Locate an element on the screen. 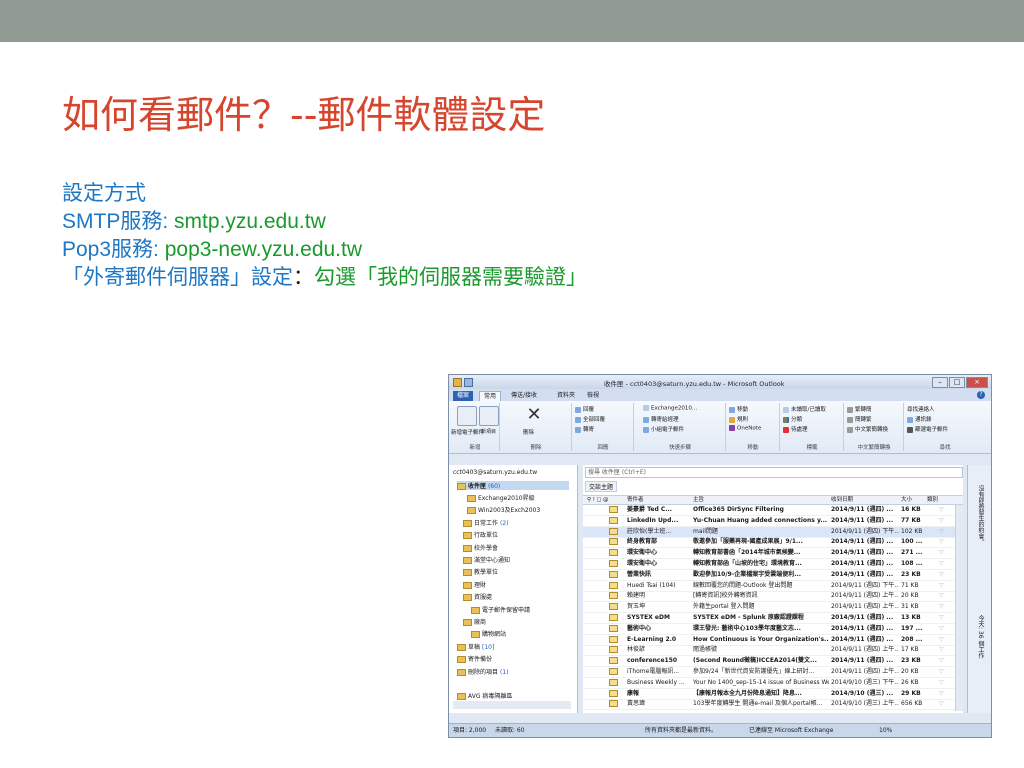 The height and width of the screenshot is (768, 1024). rules-button: 規則 is located at coordinates (738, 419).